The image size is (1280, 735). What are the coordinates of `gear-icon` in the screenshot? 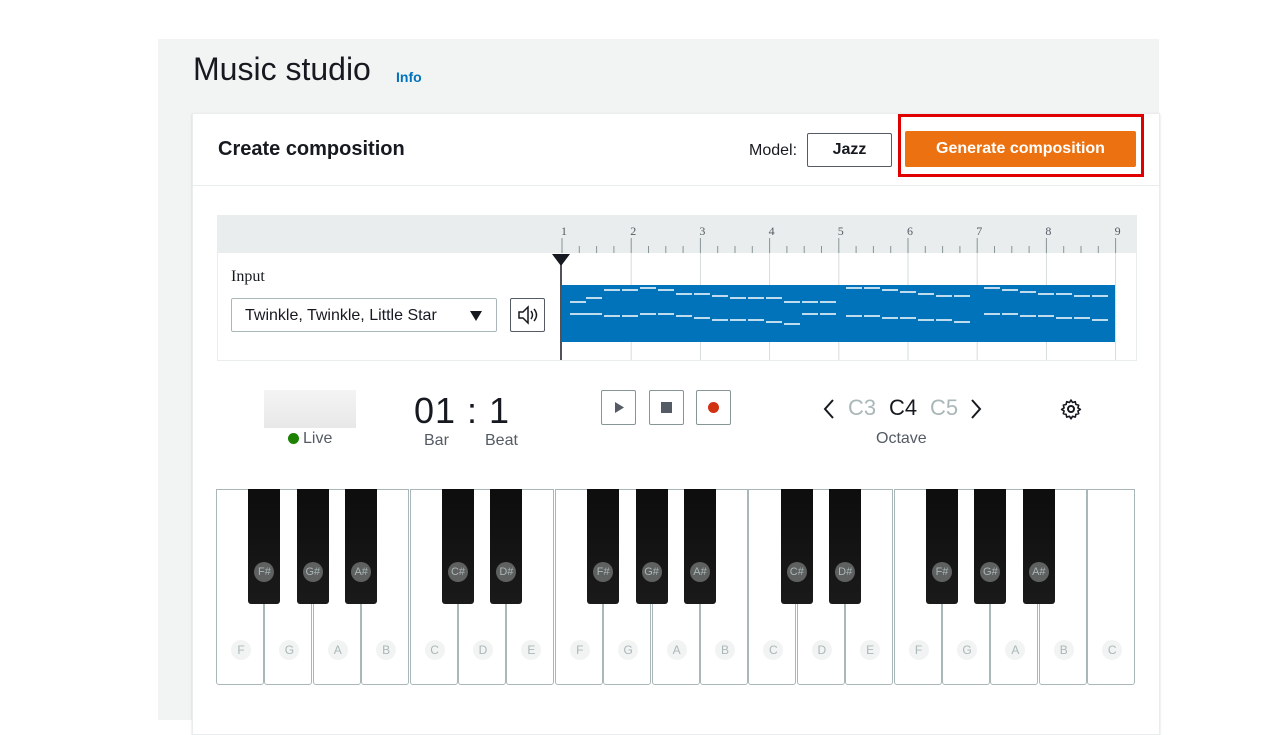 It's located at (1071, 409).